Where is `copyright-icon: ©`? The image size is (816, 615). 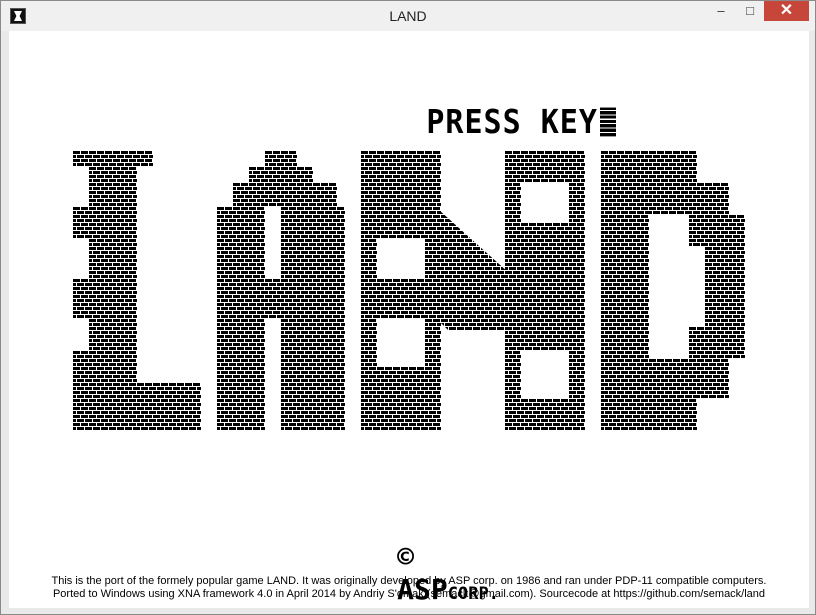
copyright-icon: © is located at coordinates (406, 556).